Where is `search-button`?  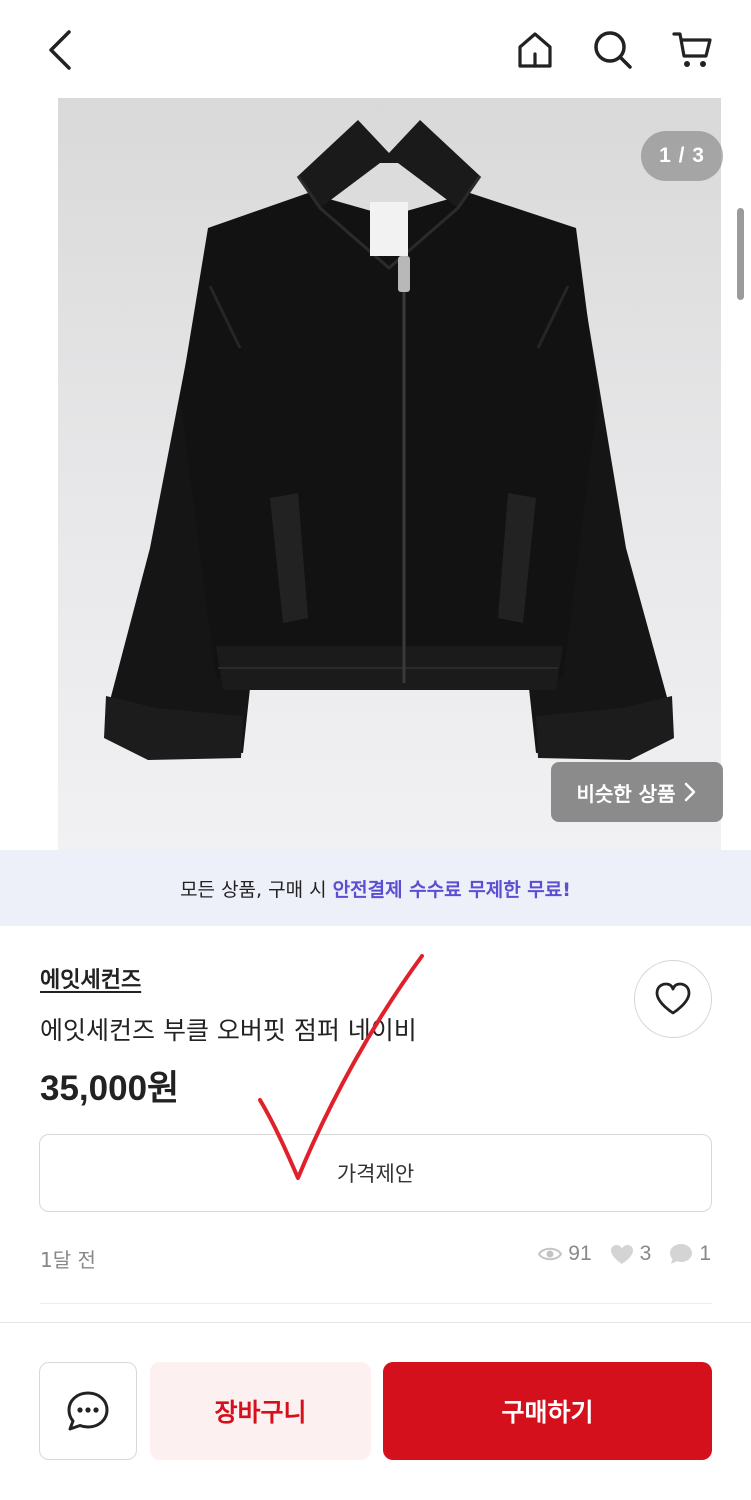
search-button is located at coordinates (613, 50).